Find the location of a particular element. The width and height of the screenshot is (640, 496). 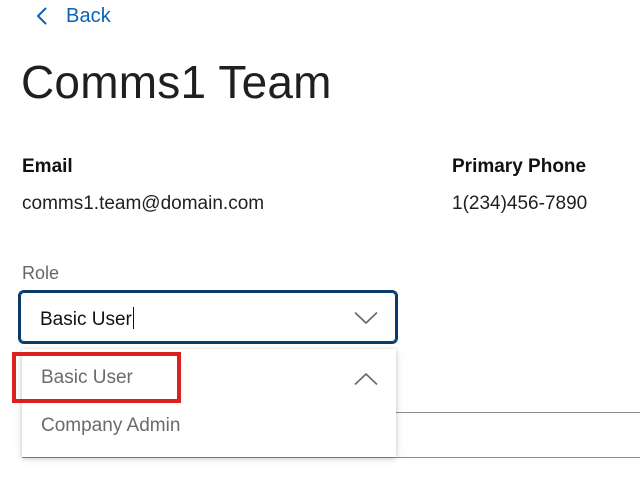

role-select: Basic User is located at coordinates (208, 317).